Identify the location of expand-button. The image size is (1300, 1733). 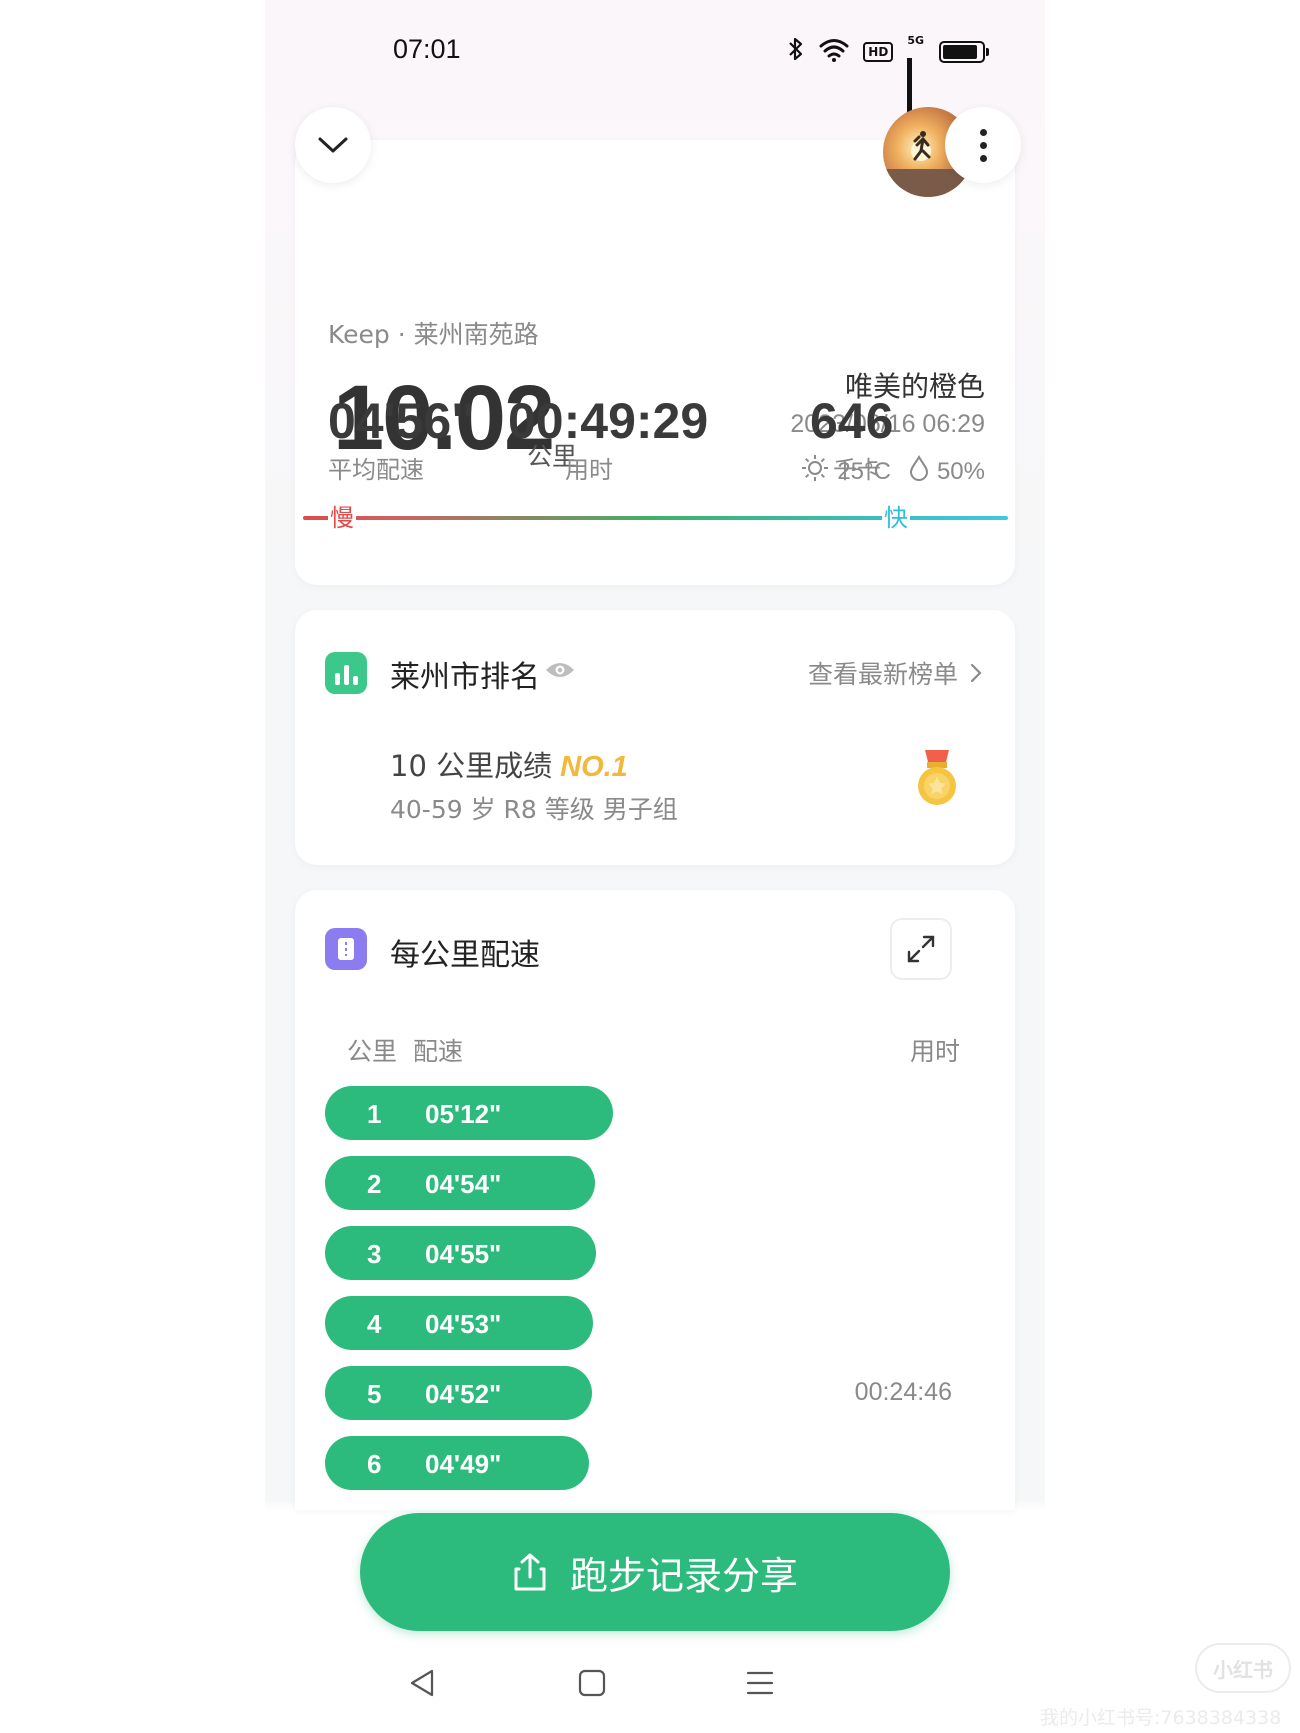
(921, 949).